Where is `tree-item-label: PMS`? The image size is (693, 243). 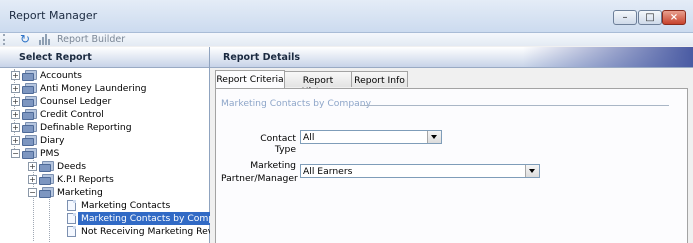 tree-item-label: PMS is located at coordinates (49, 153).